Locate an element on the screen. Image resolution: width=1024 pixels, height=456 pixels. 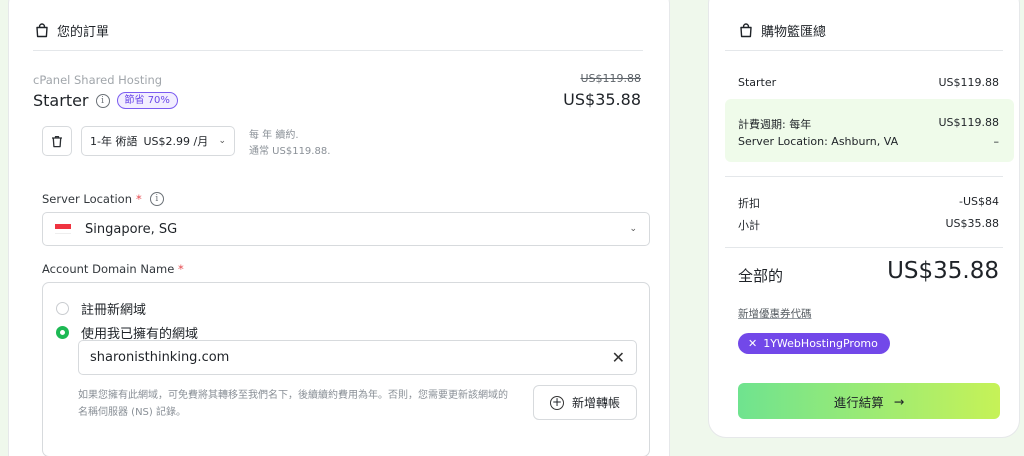
add-transfer-button: + 新增轉帳 is located at coordinates (585, 402).